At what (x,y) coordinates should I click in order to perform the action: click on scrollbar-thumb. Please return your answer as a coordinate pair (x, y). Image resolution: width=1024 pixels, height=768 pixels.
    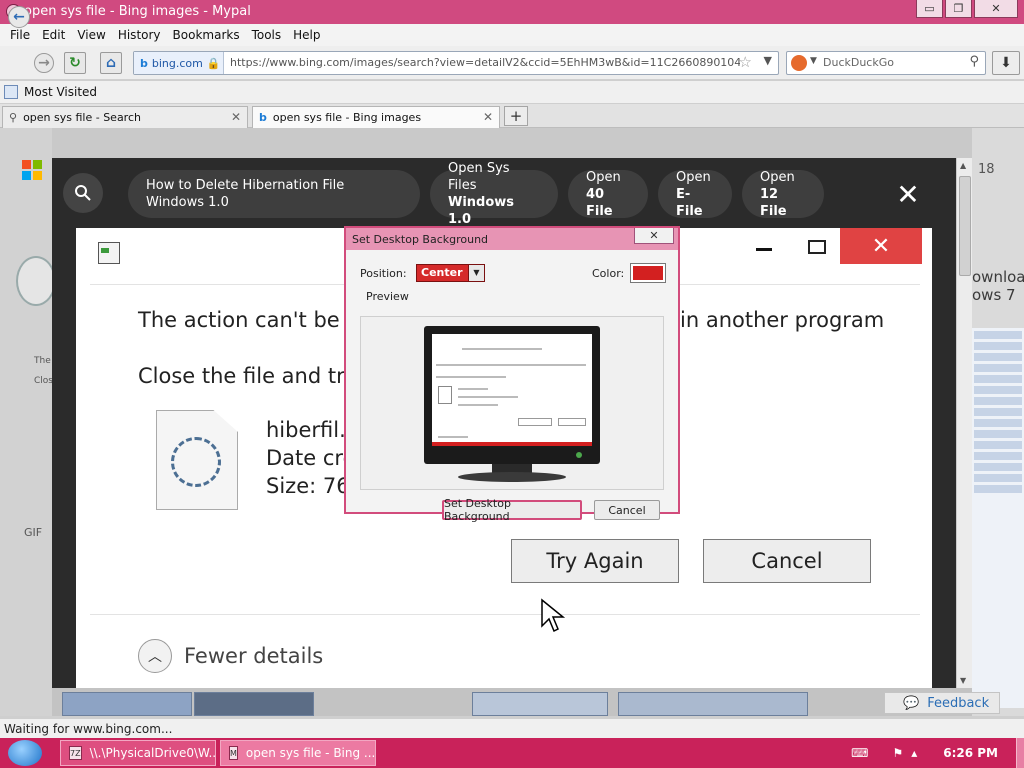
    Looking at the image, I should click on (965, 226).